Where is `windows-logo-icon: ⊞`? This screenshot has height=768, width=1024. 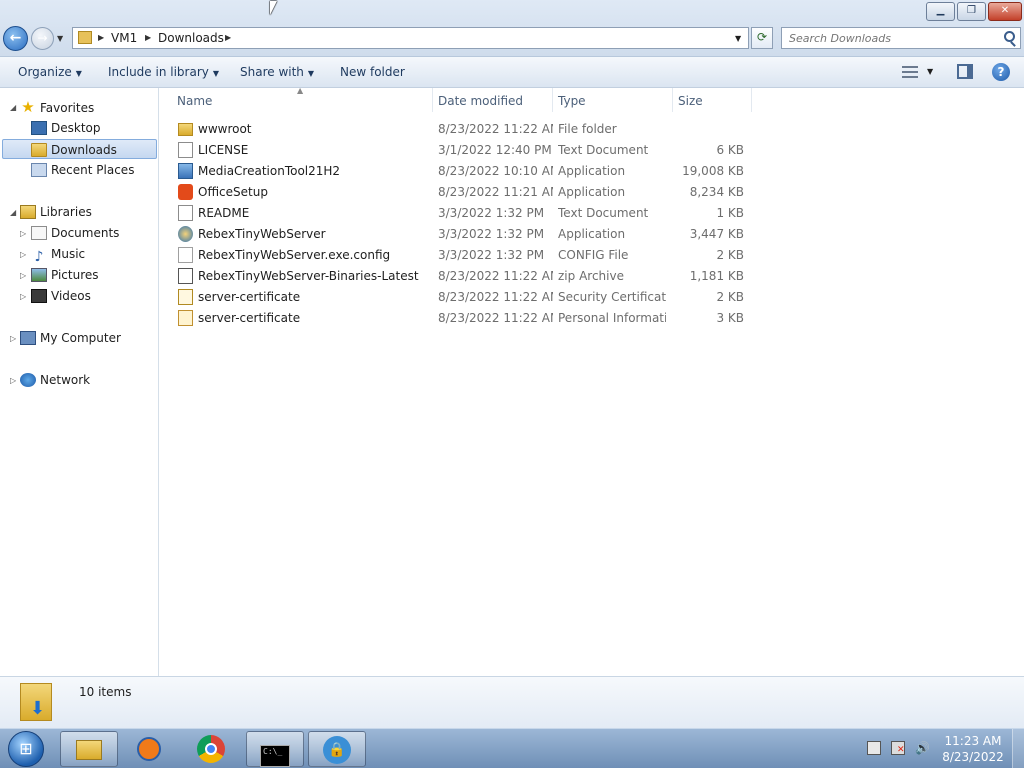
windows-logo-icon: ⊞ is located at coordinates (26, 748).